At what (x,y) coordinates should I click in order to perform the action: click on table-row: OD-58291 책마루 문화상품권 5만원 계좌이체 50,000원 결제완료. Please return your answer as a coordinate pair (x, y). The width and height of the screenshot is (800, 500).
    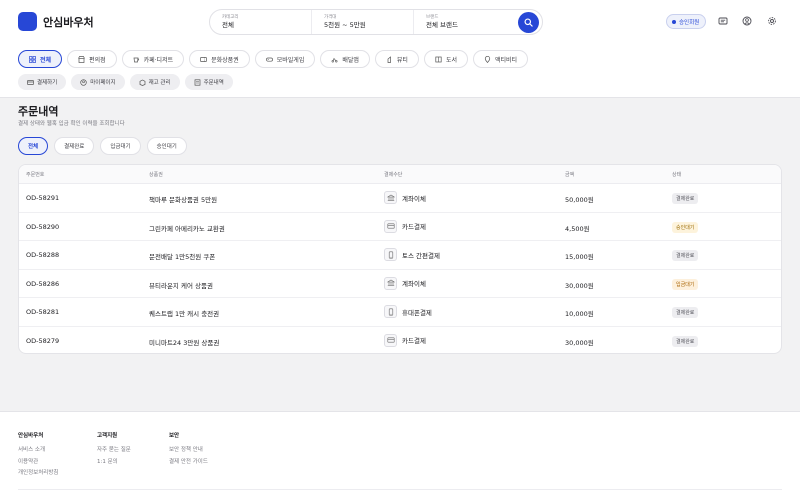
    Looking at the image, I should click on (400, 198).